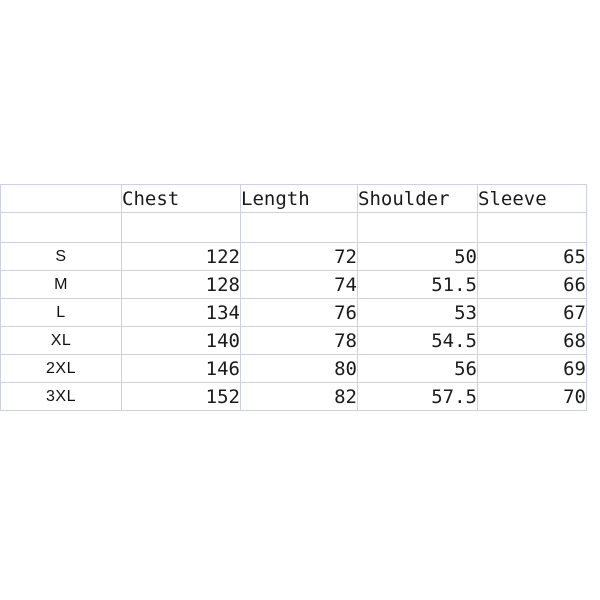 This screenshot has width=600, height=600. I want to click on cell-shoulder: 57.5, so click(417, 396).